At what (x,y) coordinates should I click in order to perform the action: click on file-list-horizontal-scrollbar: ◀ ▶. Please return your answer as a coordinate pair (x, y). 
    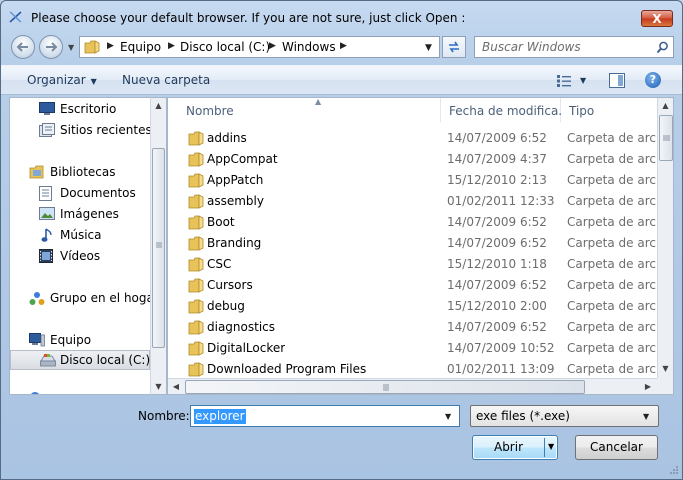
    Looking at the image, I should click on (412, 386).